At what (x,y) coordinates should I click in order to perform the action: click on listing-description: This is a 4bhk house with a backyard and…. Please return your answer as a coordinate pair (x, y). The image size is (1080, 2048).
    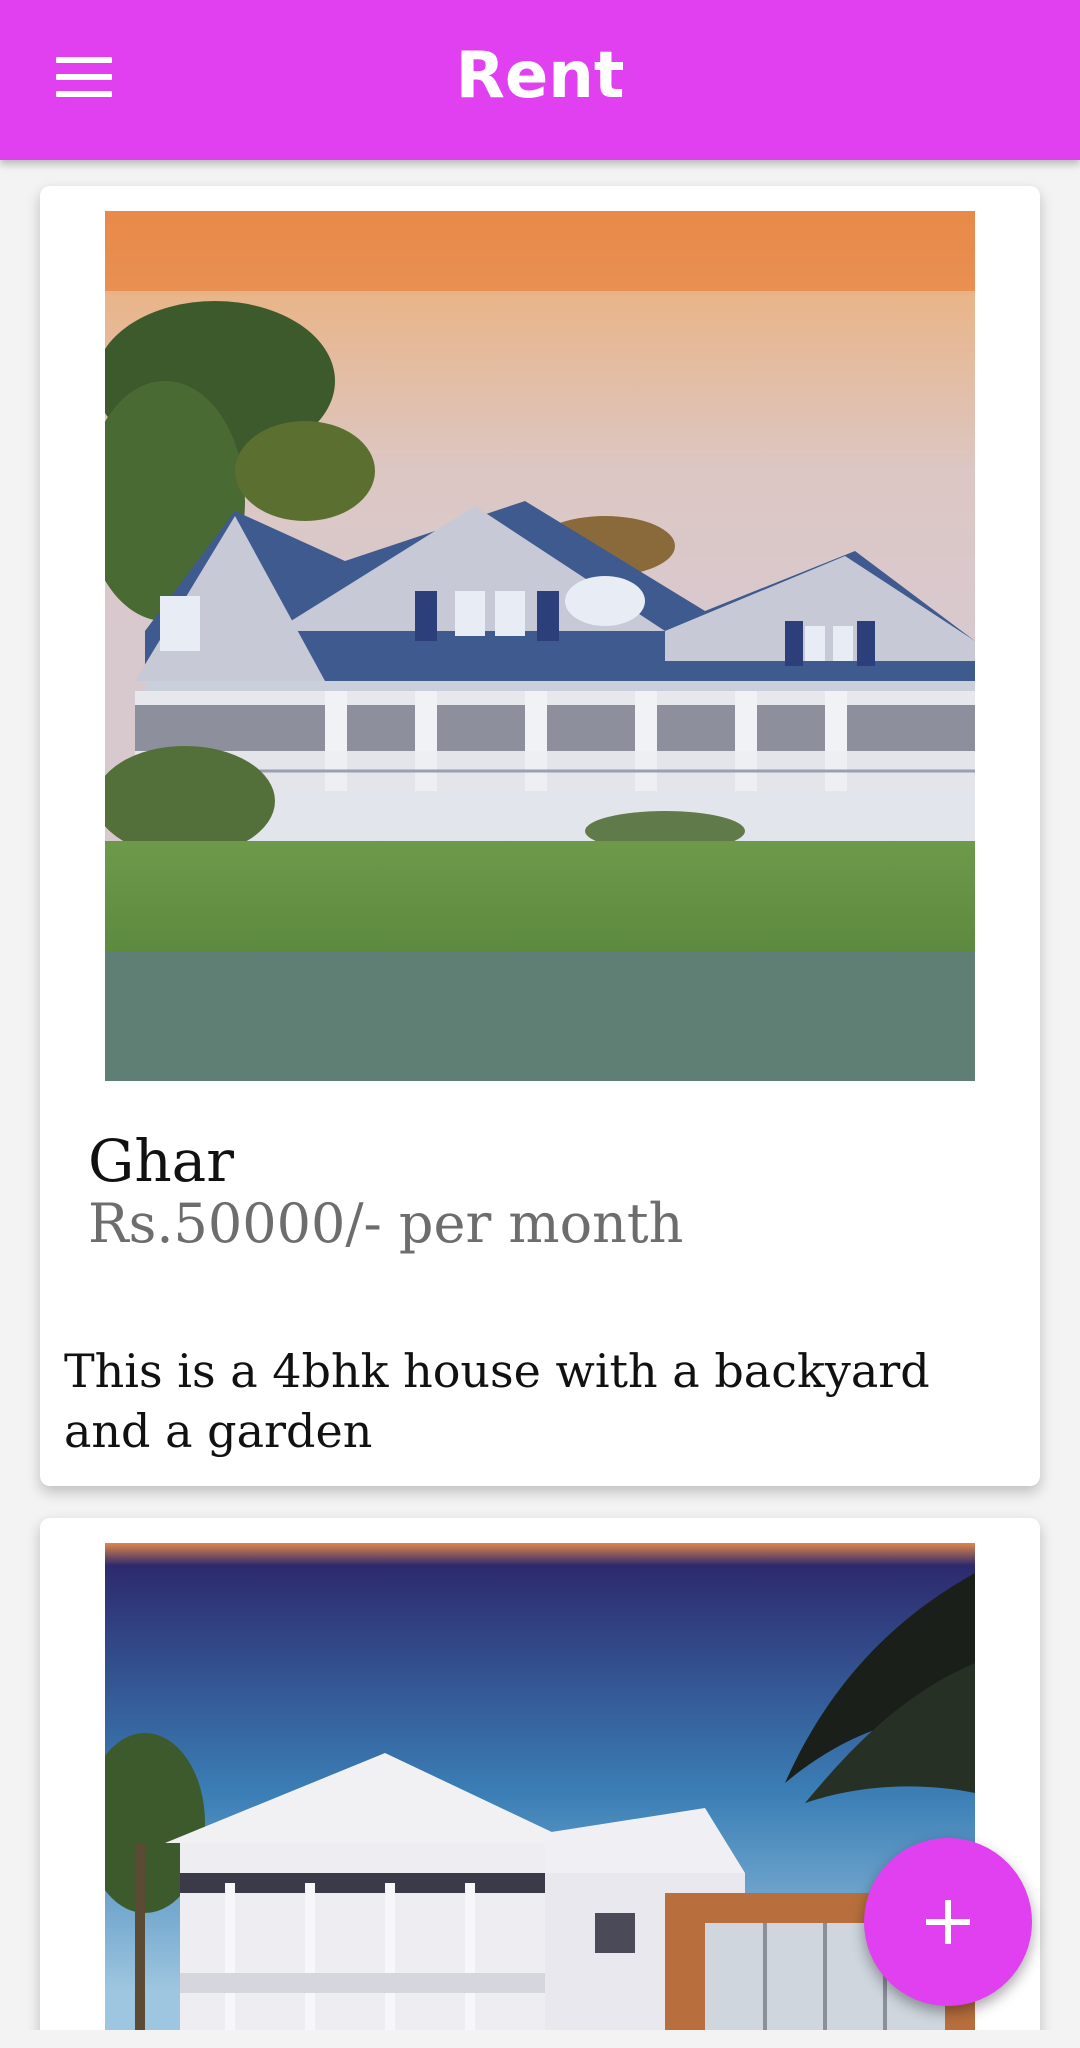
    Looking at the image, I should click on (497, 1401).